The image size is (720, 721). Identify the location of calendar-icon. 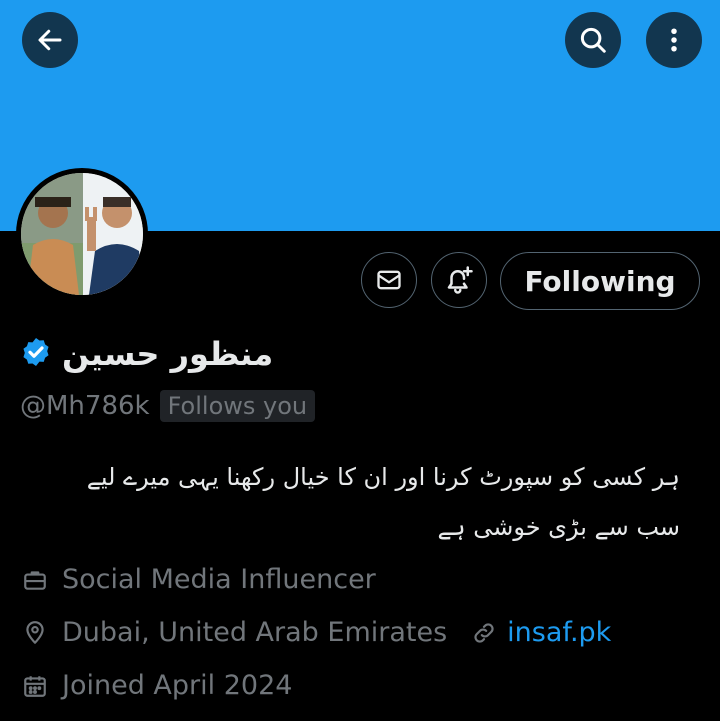
(35, 686).